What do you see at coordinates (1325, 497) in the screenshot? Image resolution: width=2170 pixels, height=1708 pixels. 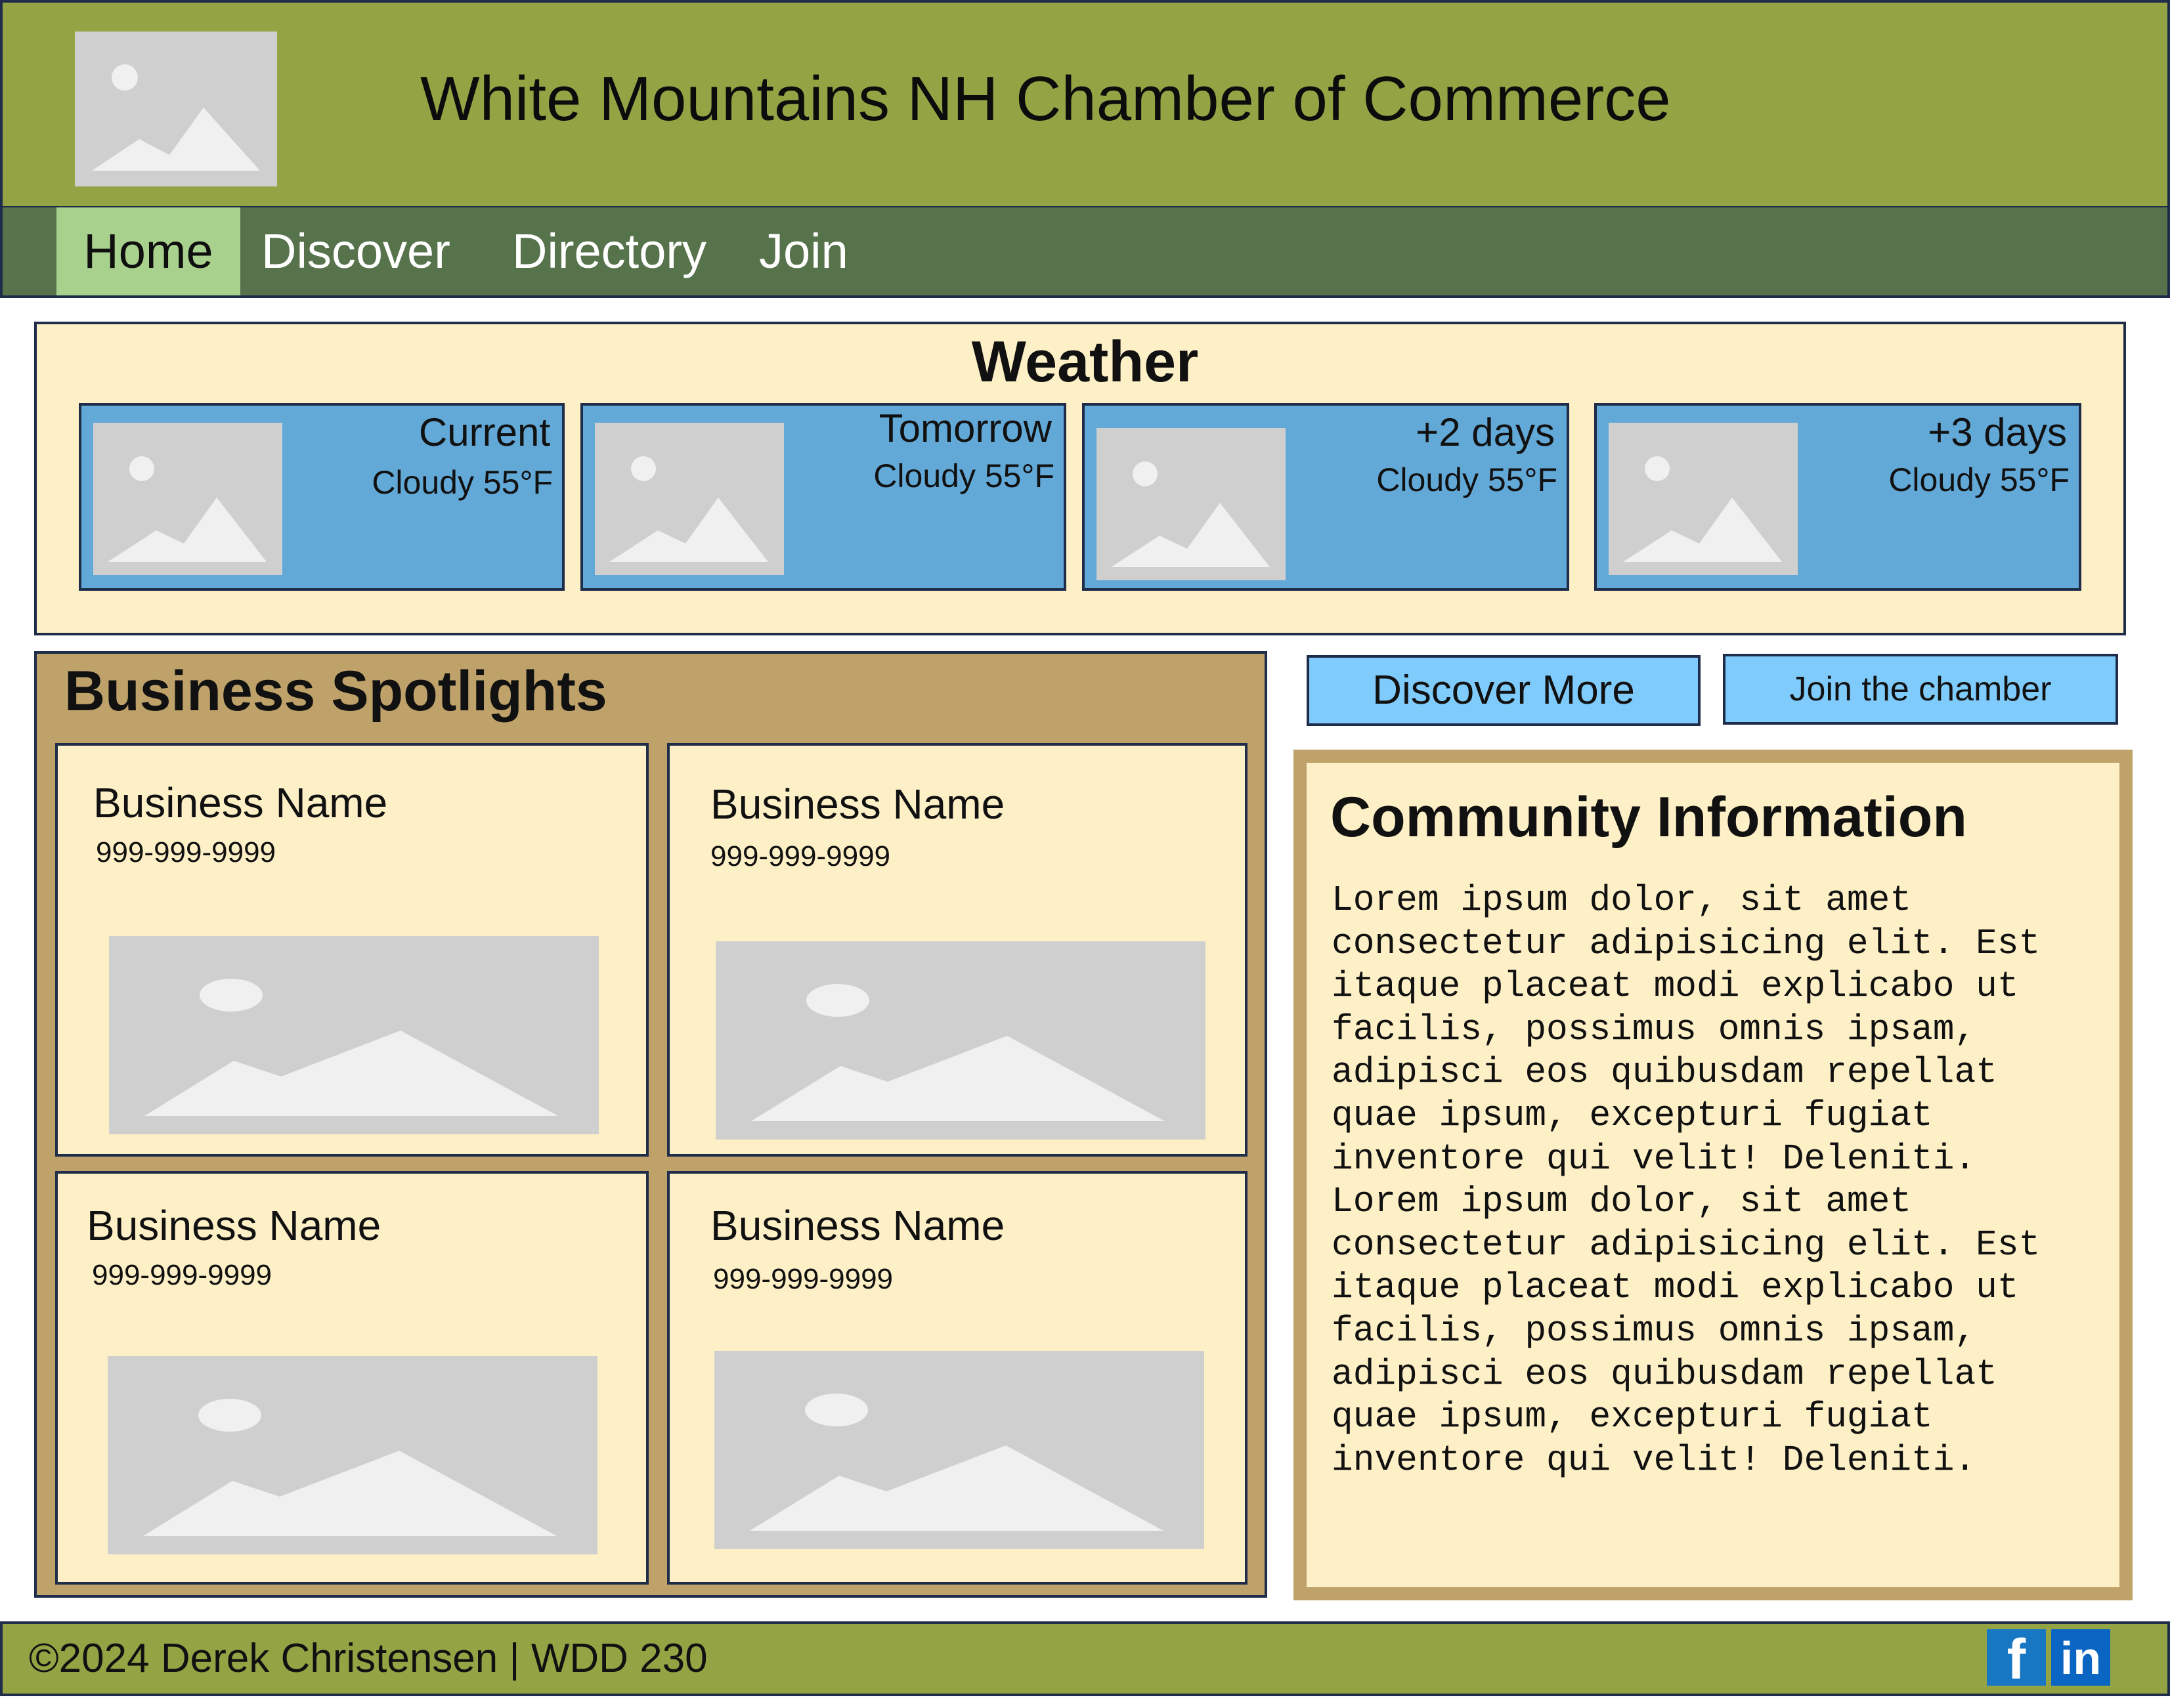 I see `weather-card-plus-2-days: +2 days Cloudy 55°F` at bounding box center [1325, 497].